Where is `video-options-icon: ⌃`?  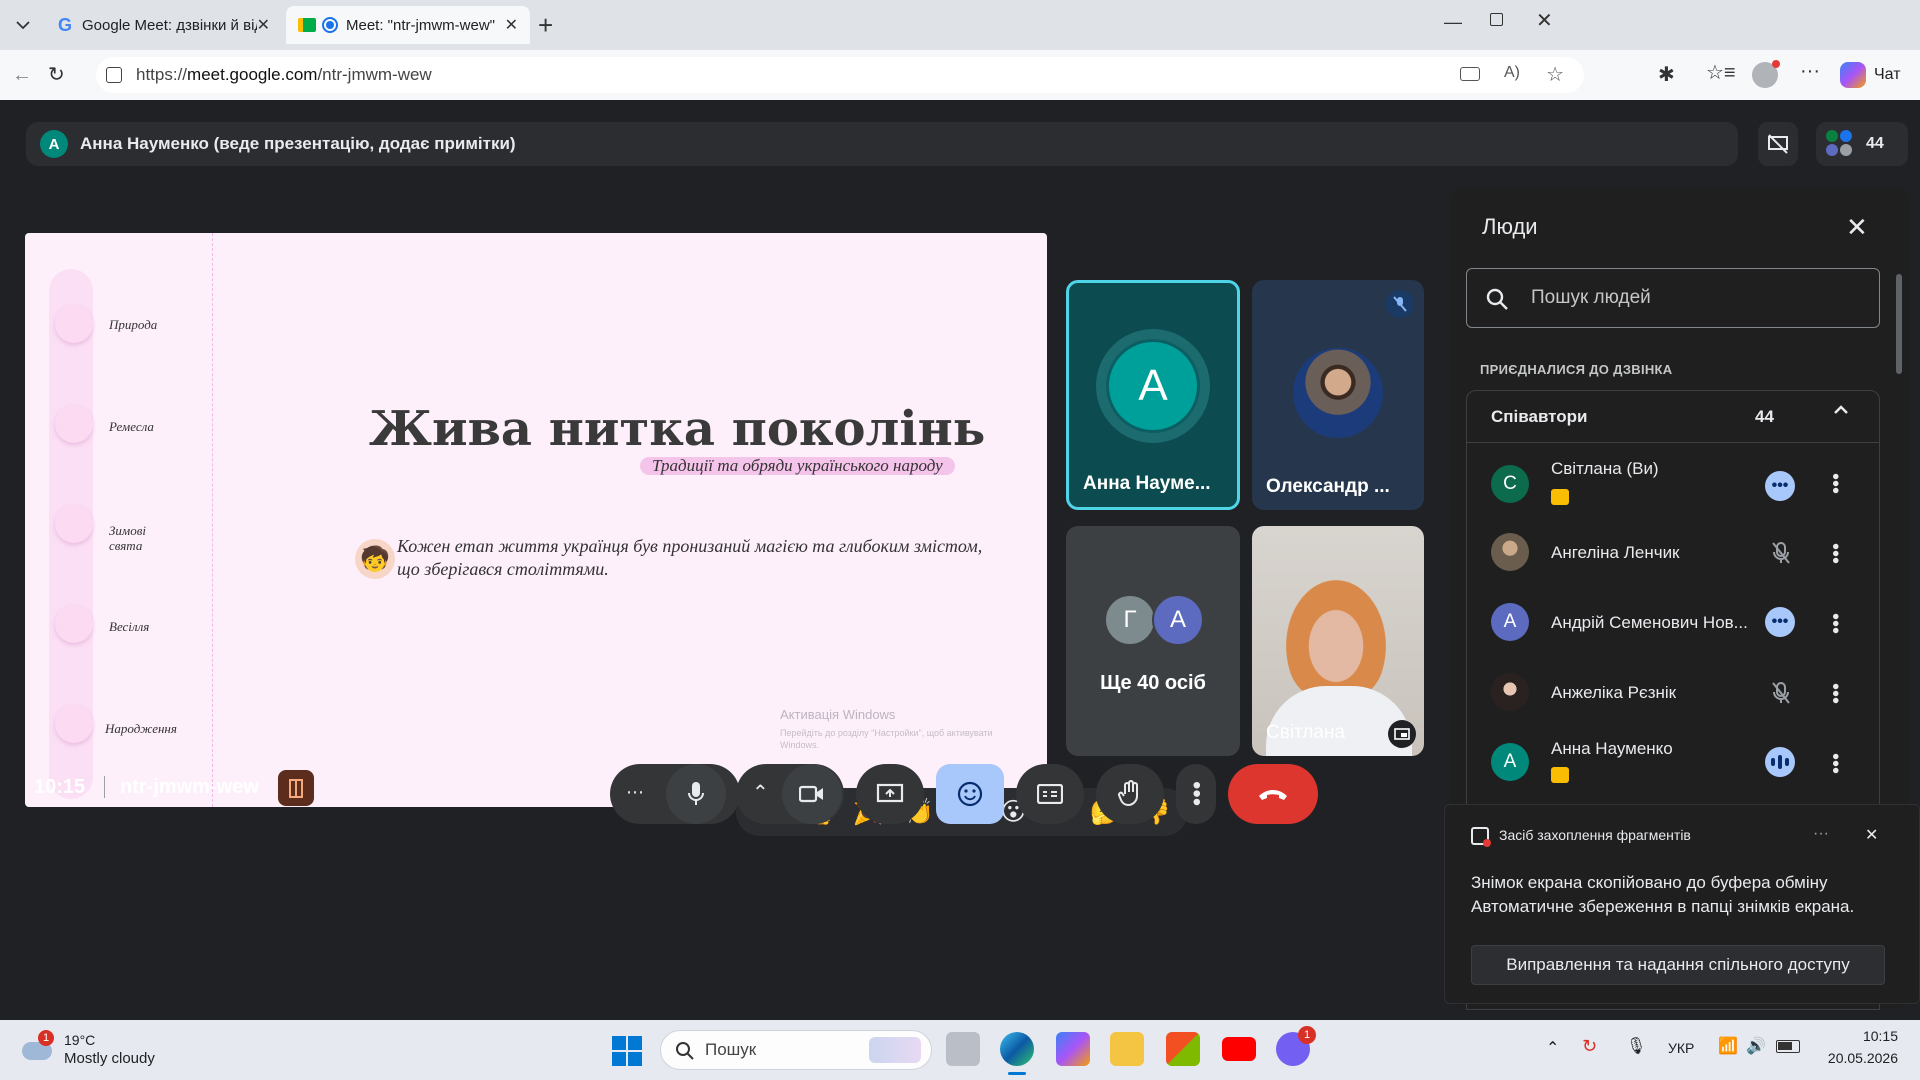
video-options-icon: ⌃ is located at coordinates (760, 792).